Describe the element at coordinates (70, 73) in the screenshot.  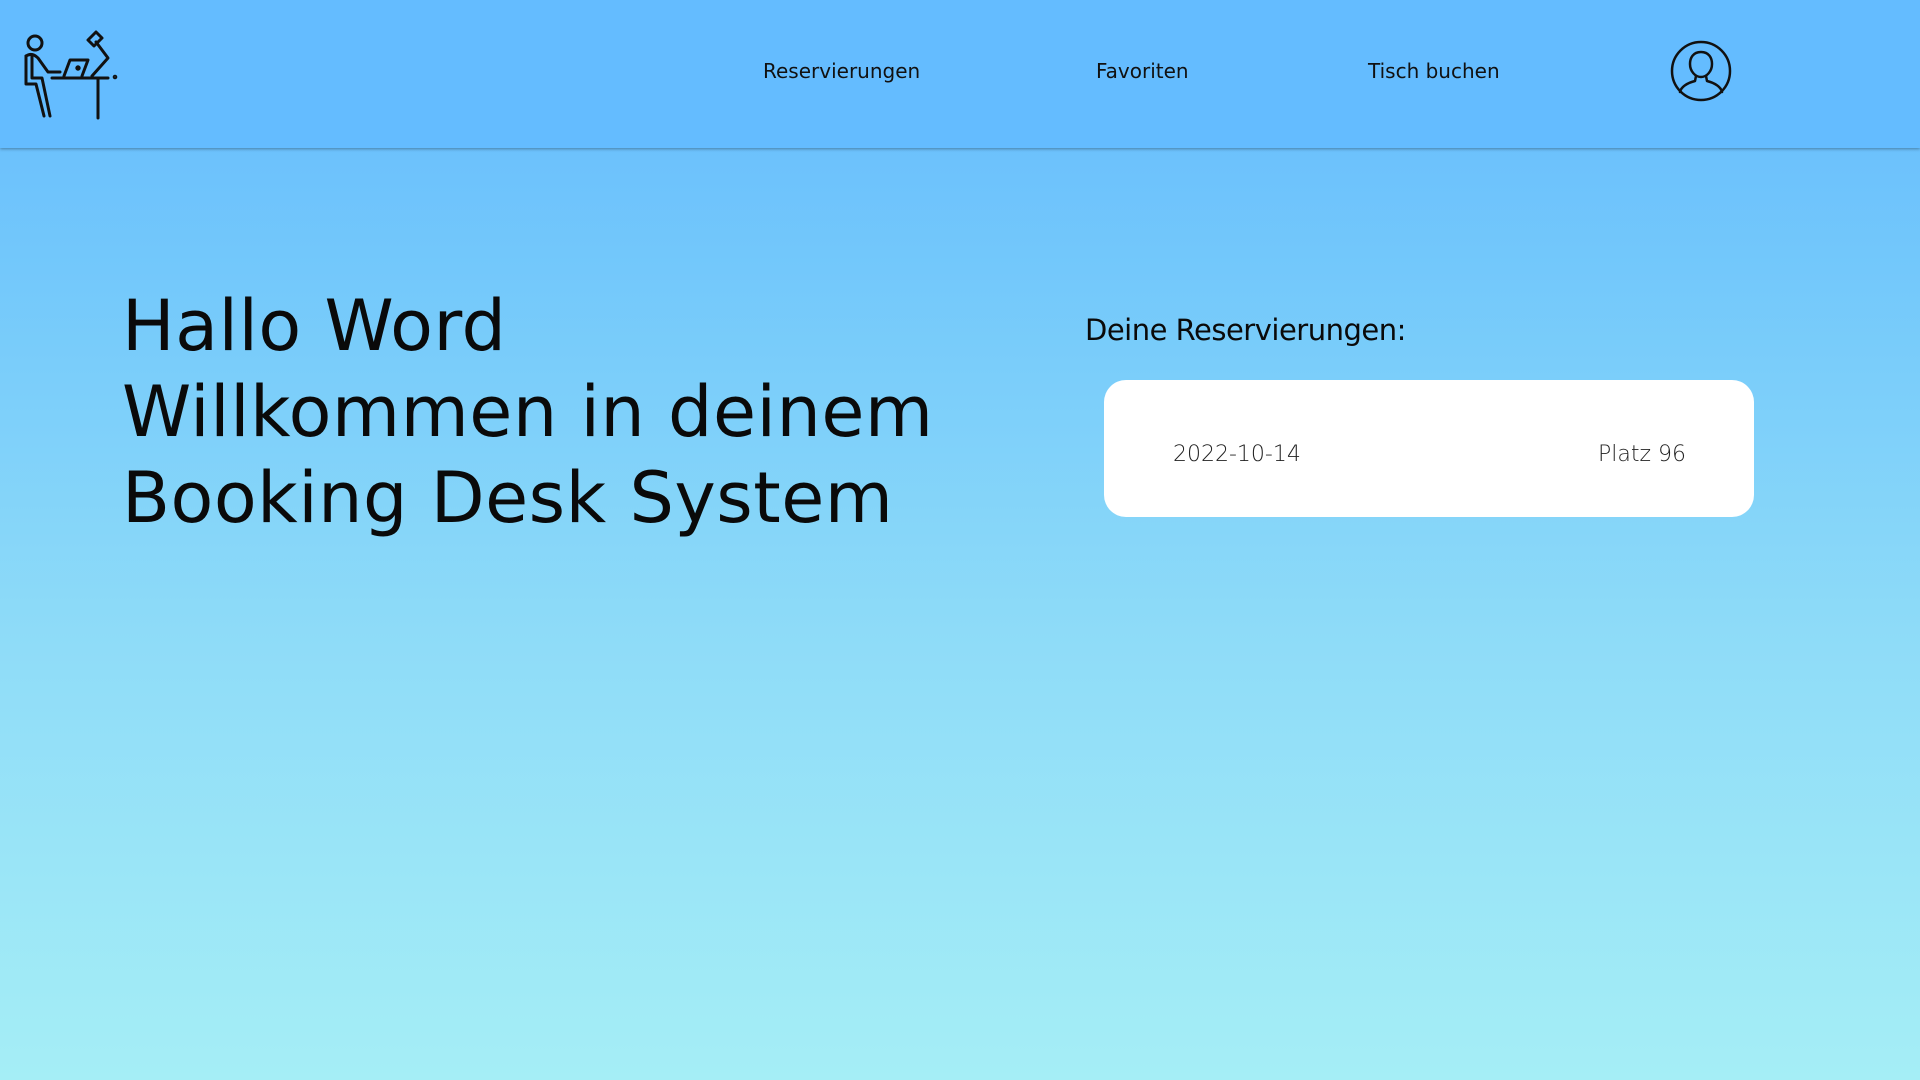
I see `desk-worker-logo-icon` at that location.